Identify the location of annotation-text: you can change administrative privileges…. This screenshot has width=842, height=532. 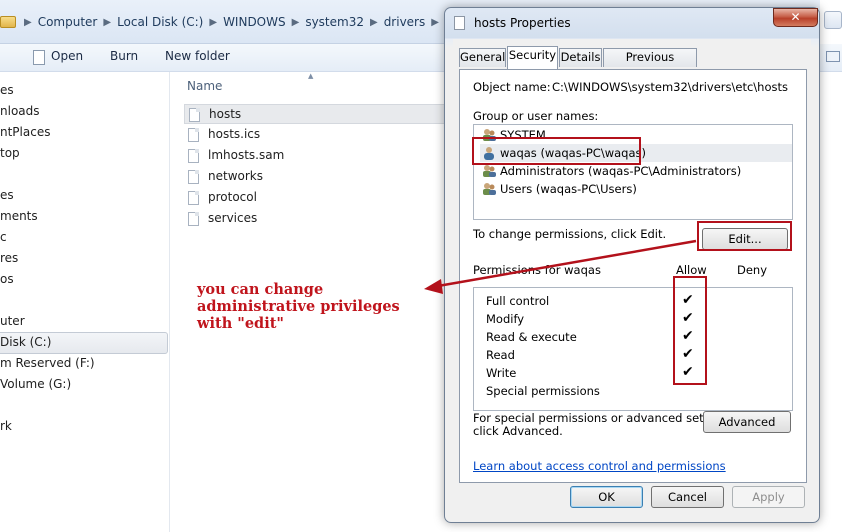
(298, 306).